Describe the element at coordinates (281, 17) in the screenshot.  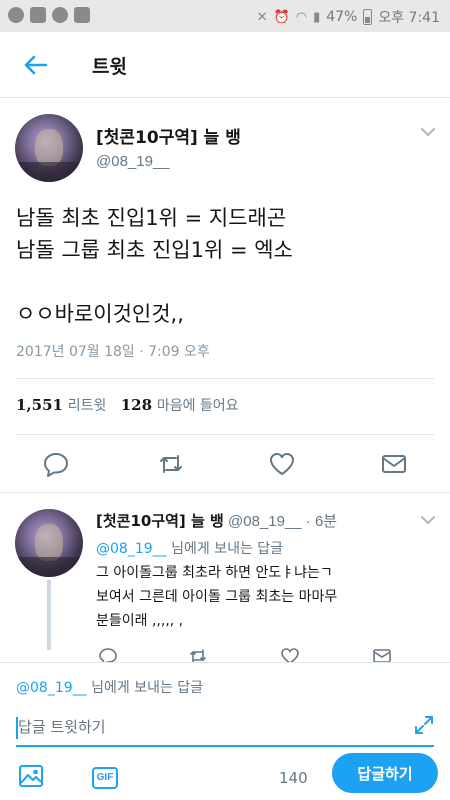
I see `alarm-icon: ⏰` at that location.